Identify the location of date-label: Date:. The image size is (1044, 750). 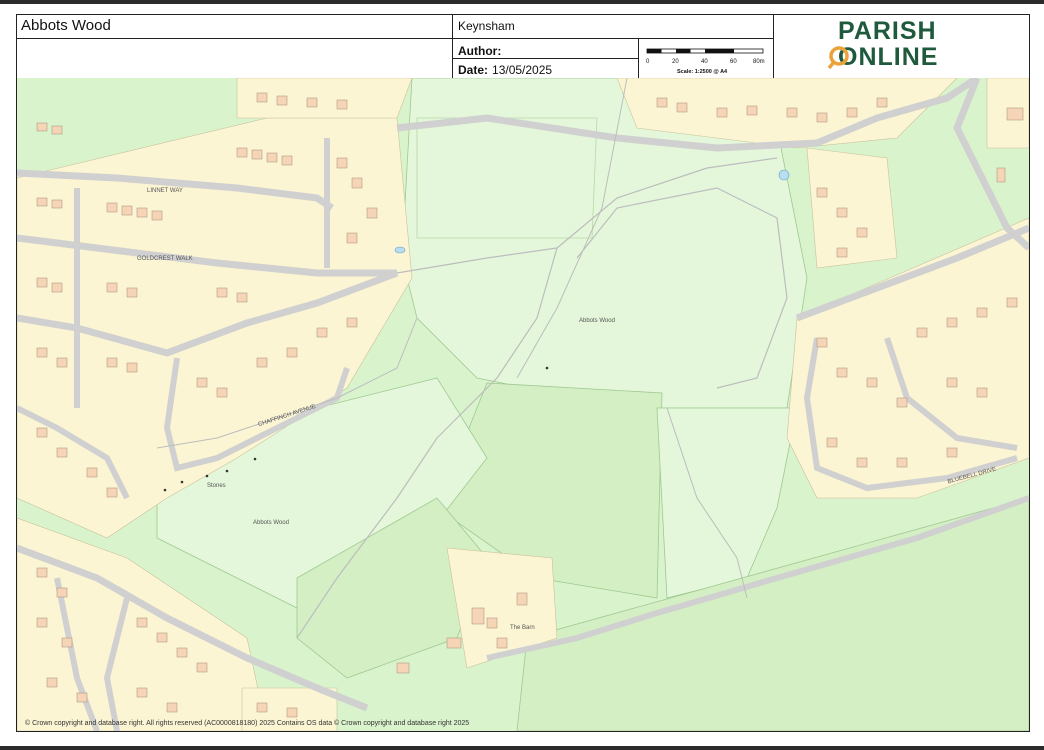
(473, 70).